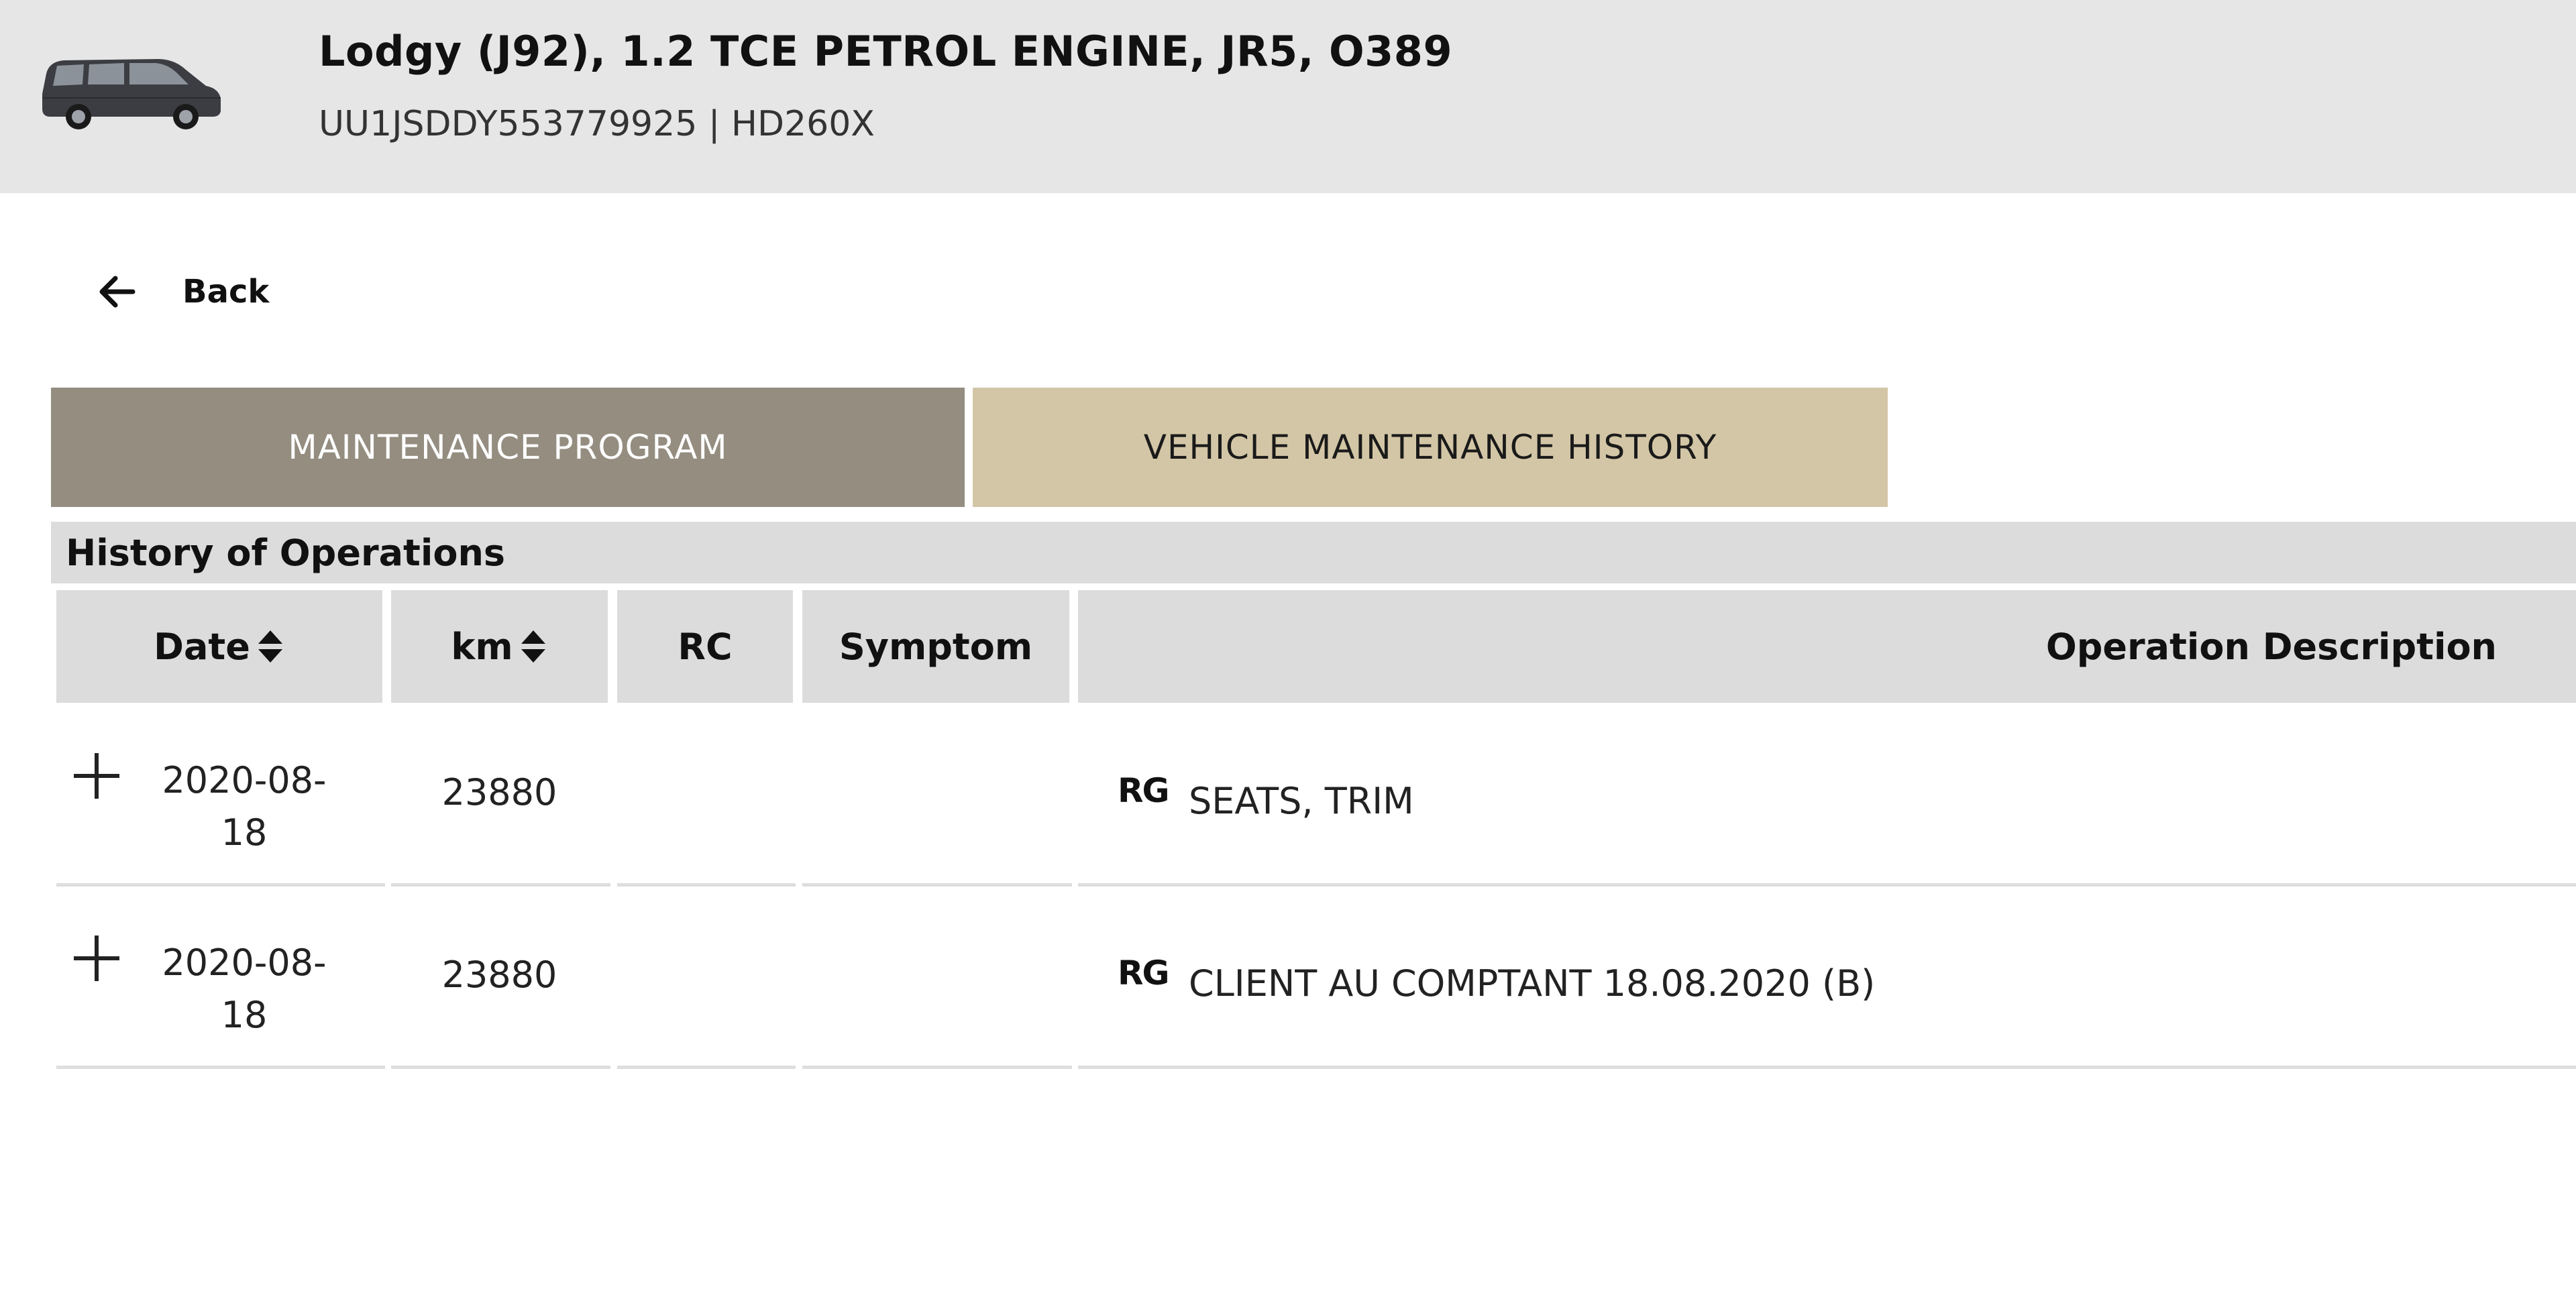 The height and width of the screenshot is (1303, 2576). What do you see at coordinates (1301, 801) in the screenshot?
I see `operation-description: SEATS, TRIM` at bounding box center [1301, 801].